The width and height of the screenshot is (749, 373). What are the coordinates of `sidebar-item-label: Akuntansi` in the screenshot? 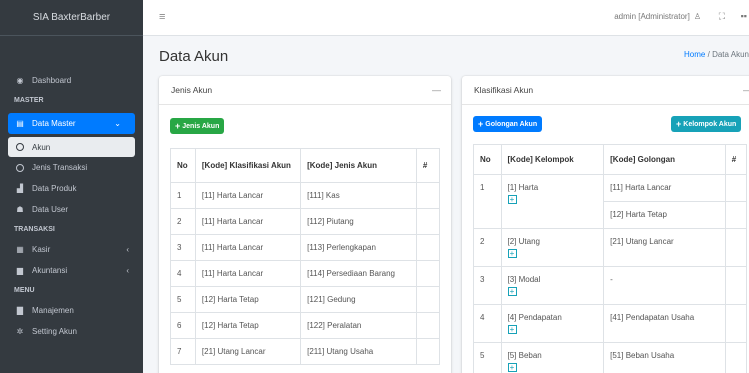 It's located at (50, 270).